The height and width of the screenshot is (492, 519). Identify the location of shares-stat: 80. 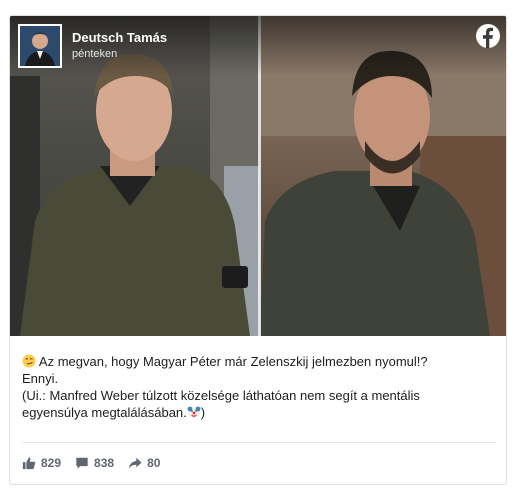
(144, 463).